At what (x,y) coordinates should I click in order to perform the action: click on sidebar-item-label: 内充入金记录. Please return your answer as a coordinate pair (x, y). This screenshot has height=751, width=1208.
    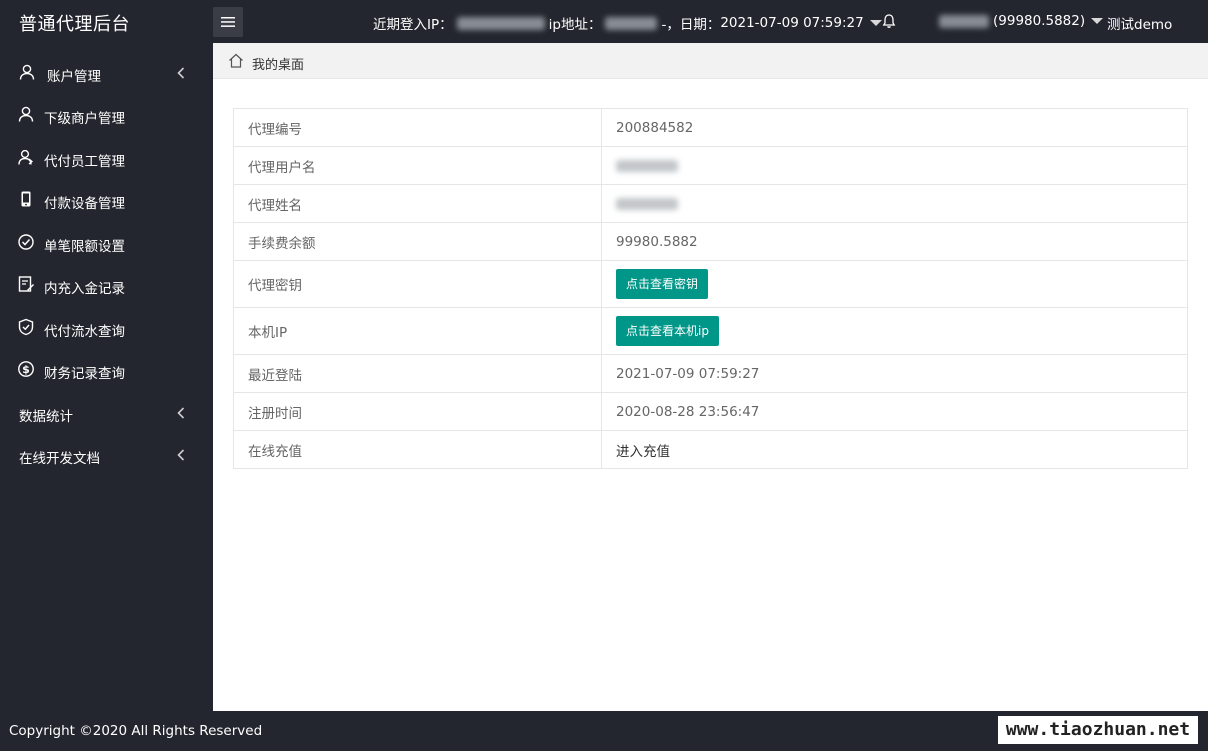
    Looking at the image, I should click on (84, 289).